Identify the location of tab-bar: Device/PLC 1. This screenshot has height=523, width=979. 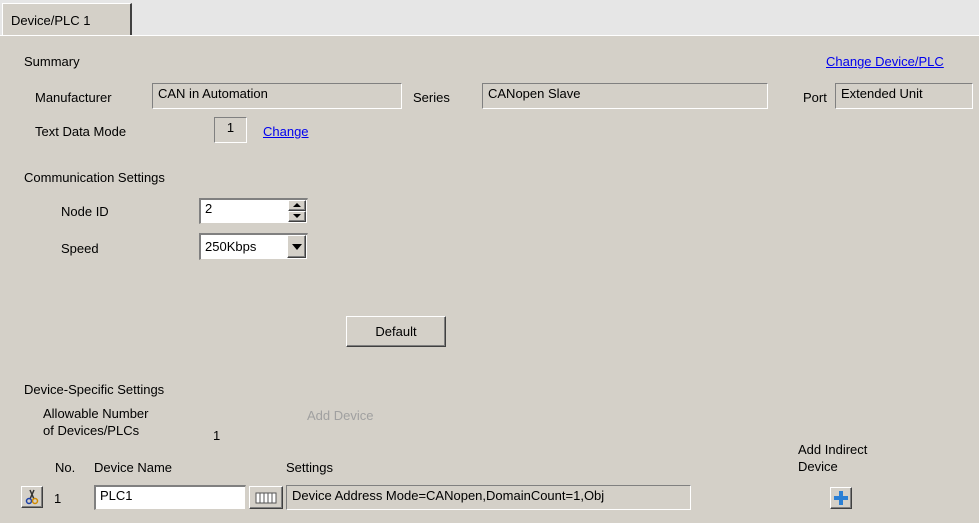
(489, 18).